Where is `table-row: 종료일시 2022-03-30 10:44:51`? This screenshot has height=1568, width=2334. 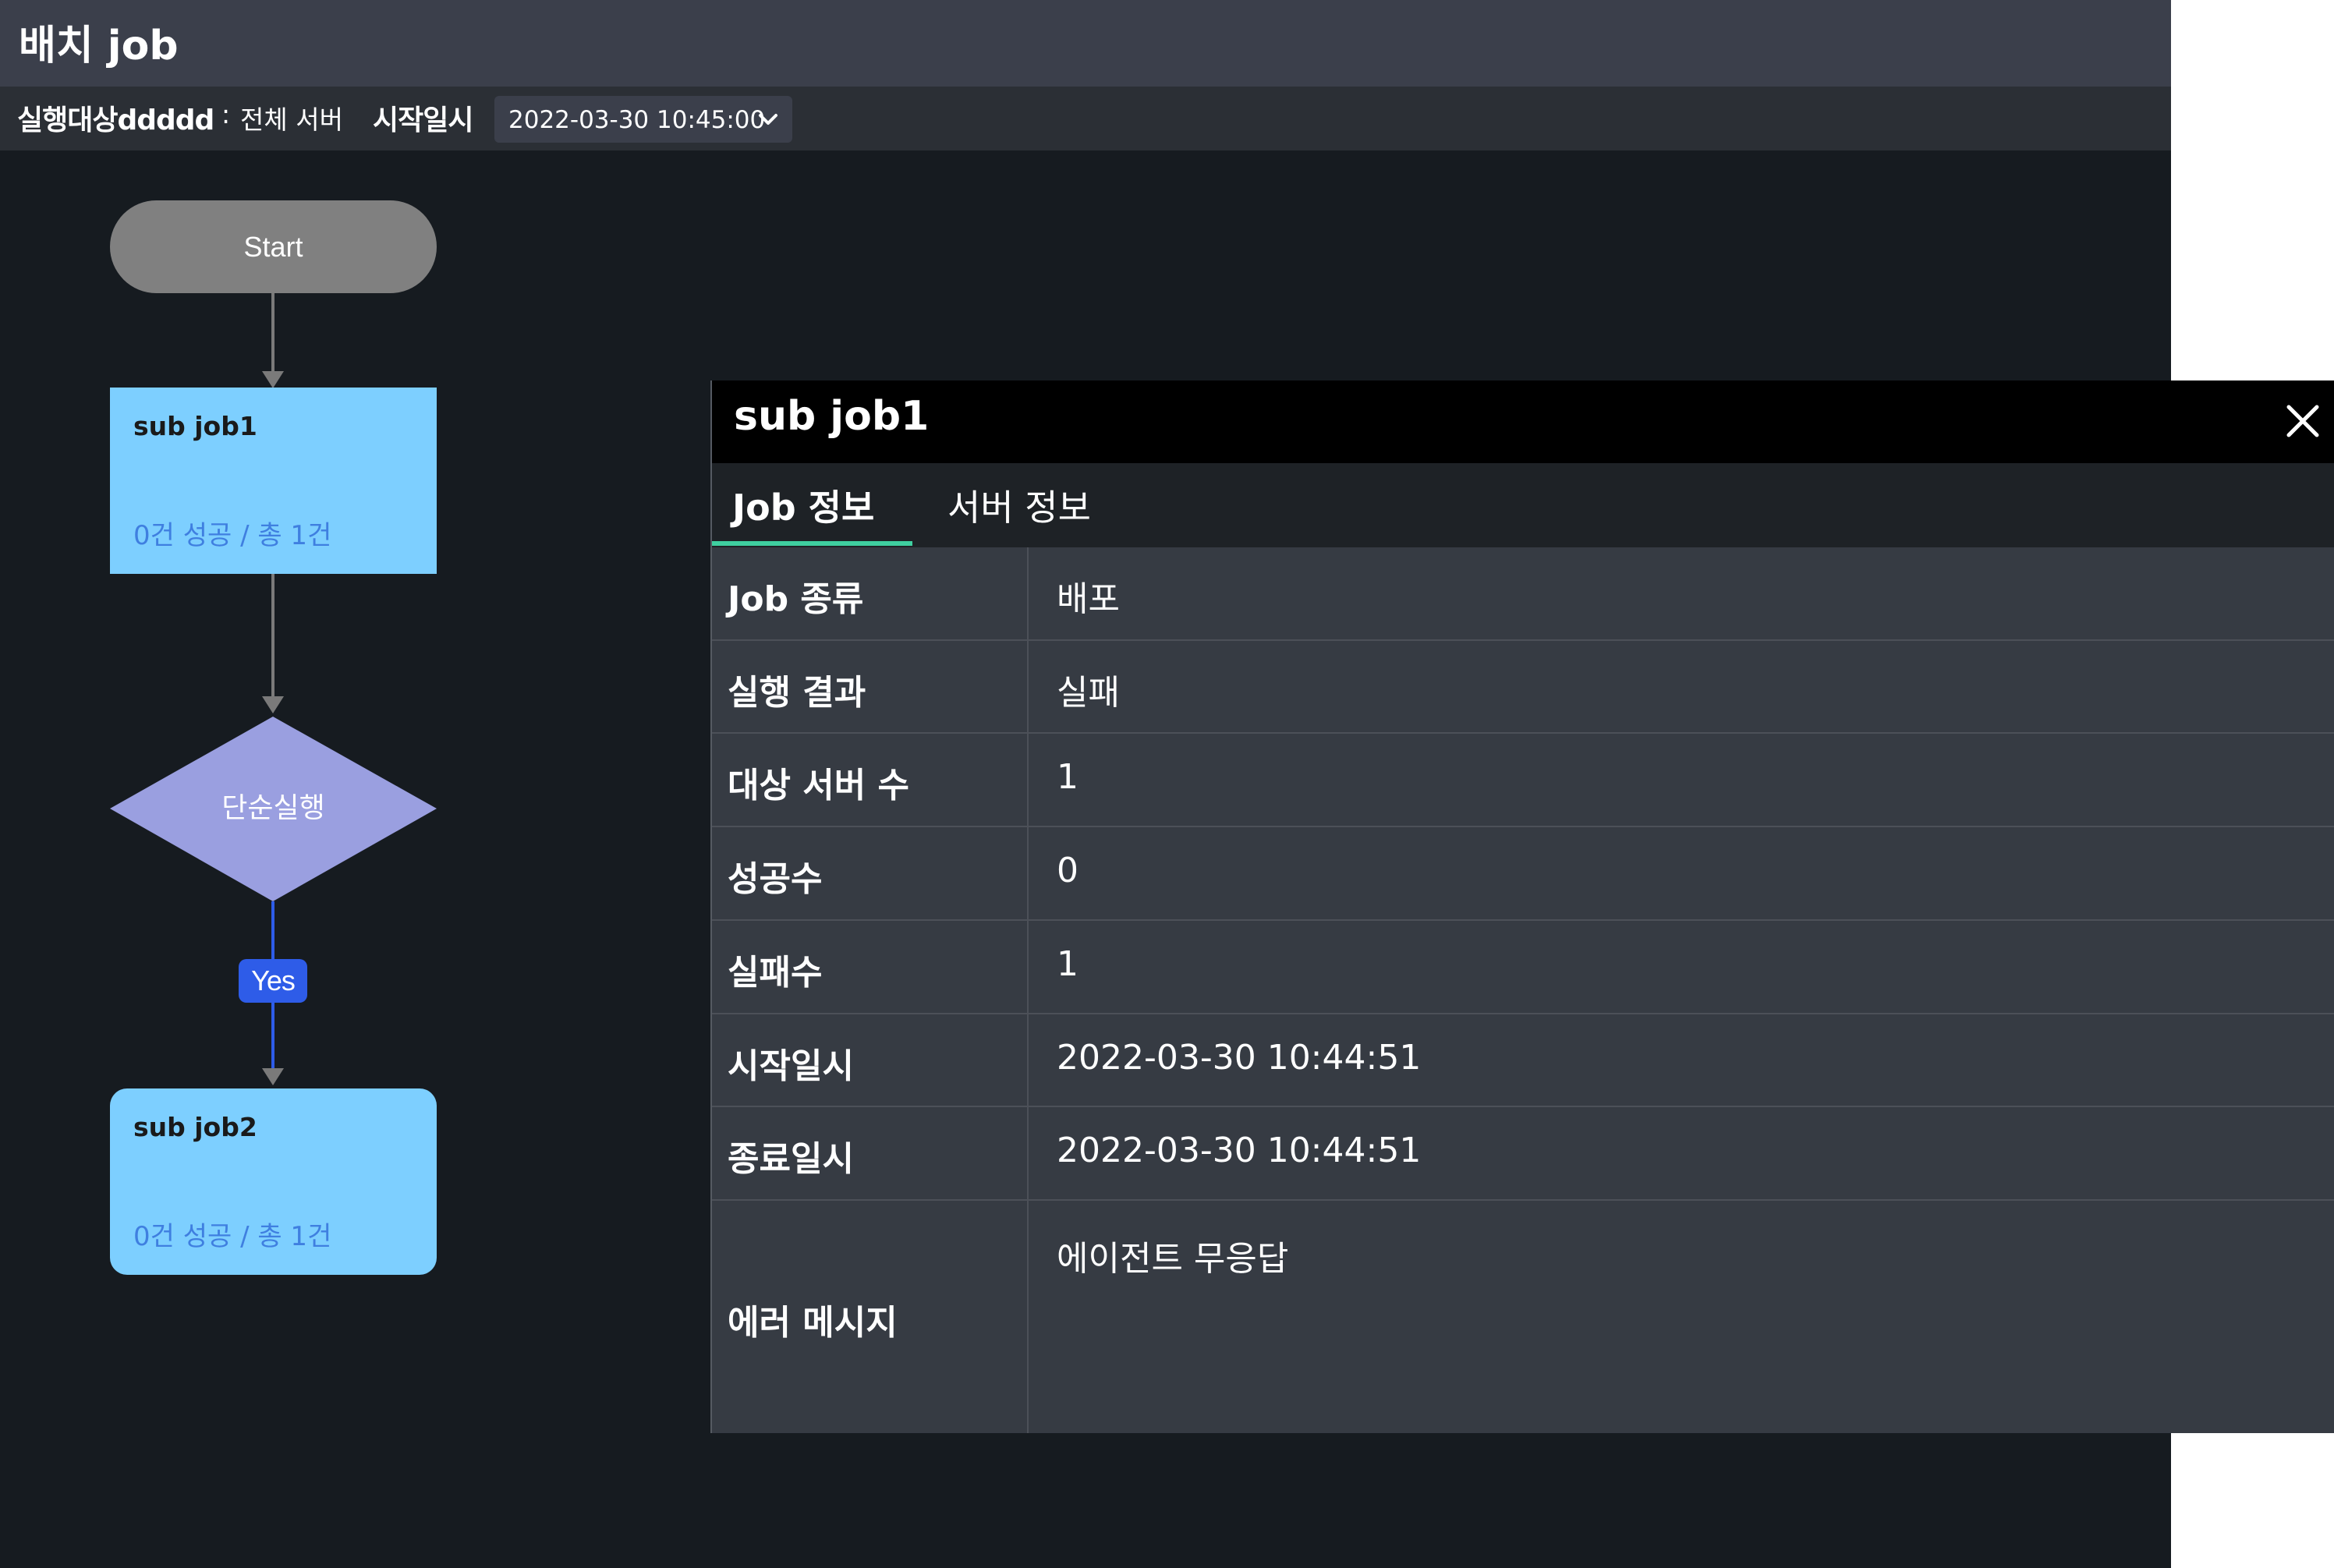
table-row: 종료일시 2022-03-30 10:44:51 is located at coordinates (1523, 1154).